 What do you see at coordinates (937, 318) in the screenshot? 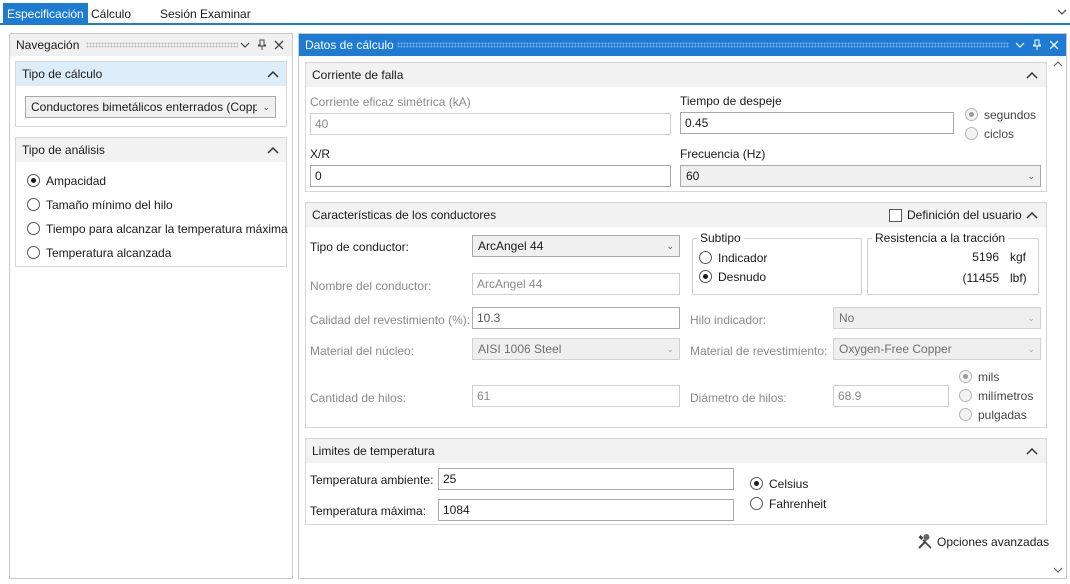
I see `indicator-wire-select: No ⌄` at bounding box center [937, 318].